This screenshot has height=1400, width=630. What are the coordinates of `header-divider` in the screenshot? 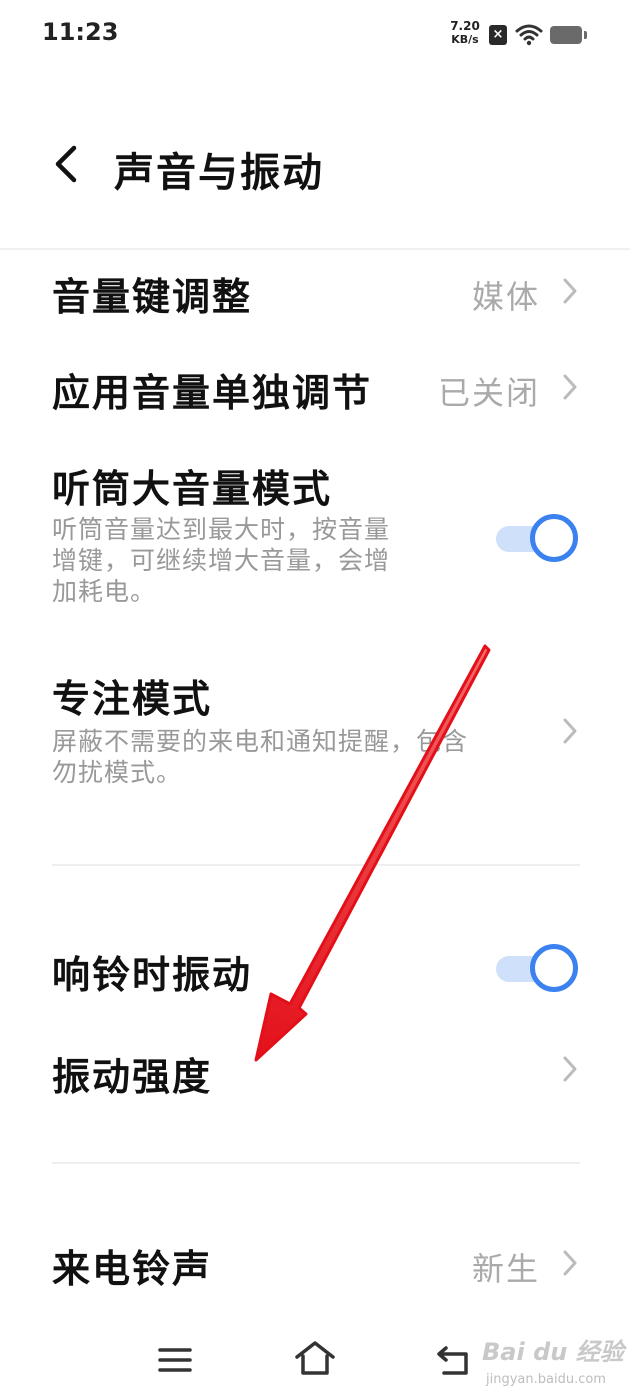 It's located at (315, 249).